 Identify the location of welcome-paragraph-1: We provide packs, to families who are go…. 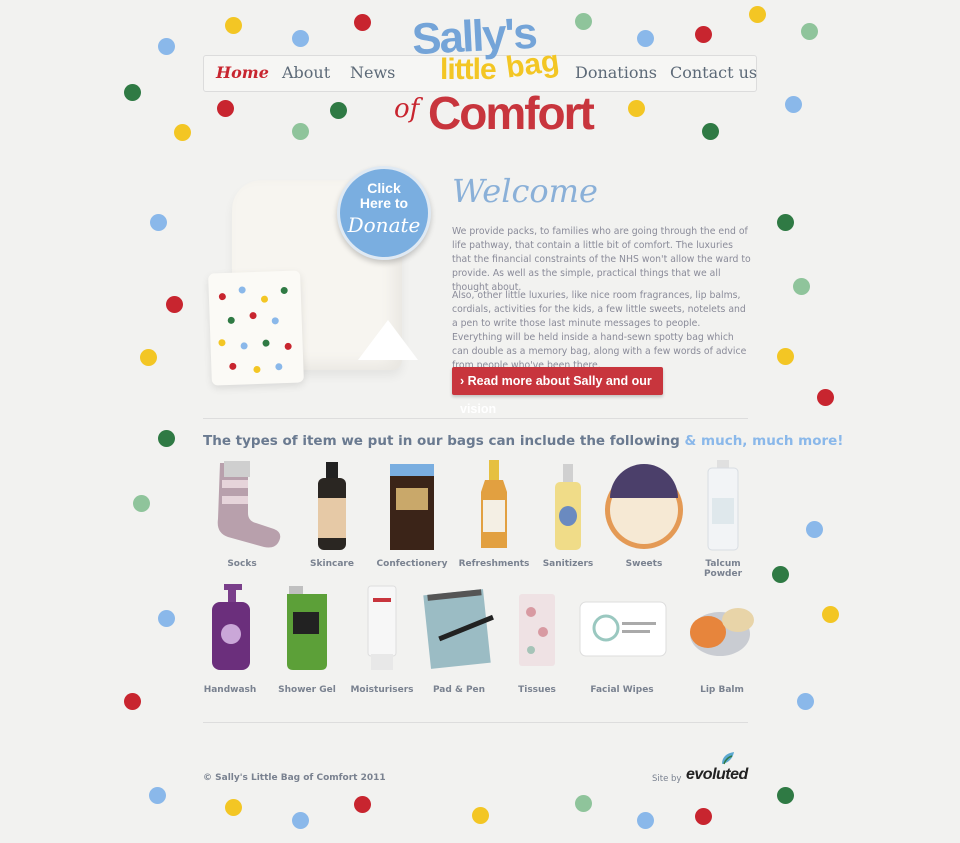
(601, 259).